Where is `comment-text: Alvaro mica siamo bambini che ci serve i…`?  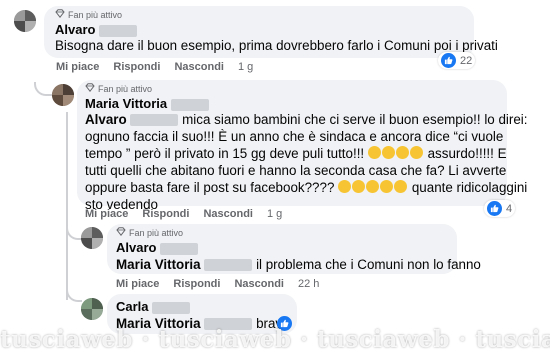
comment-text: Alvaro mica siamo bambini che ci serve i… is located at coordinates (306, 119).